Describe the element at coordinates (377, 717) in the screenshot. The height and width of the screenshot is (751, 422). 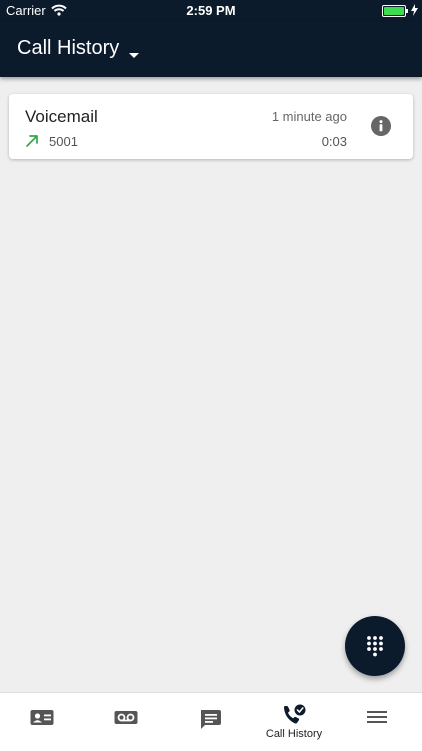
I see `menu-icon` at that location.